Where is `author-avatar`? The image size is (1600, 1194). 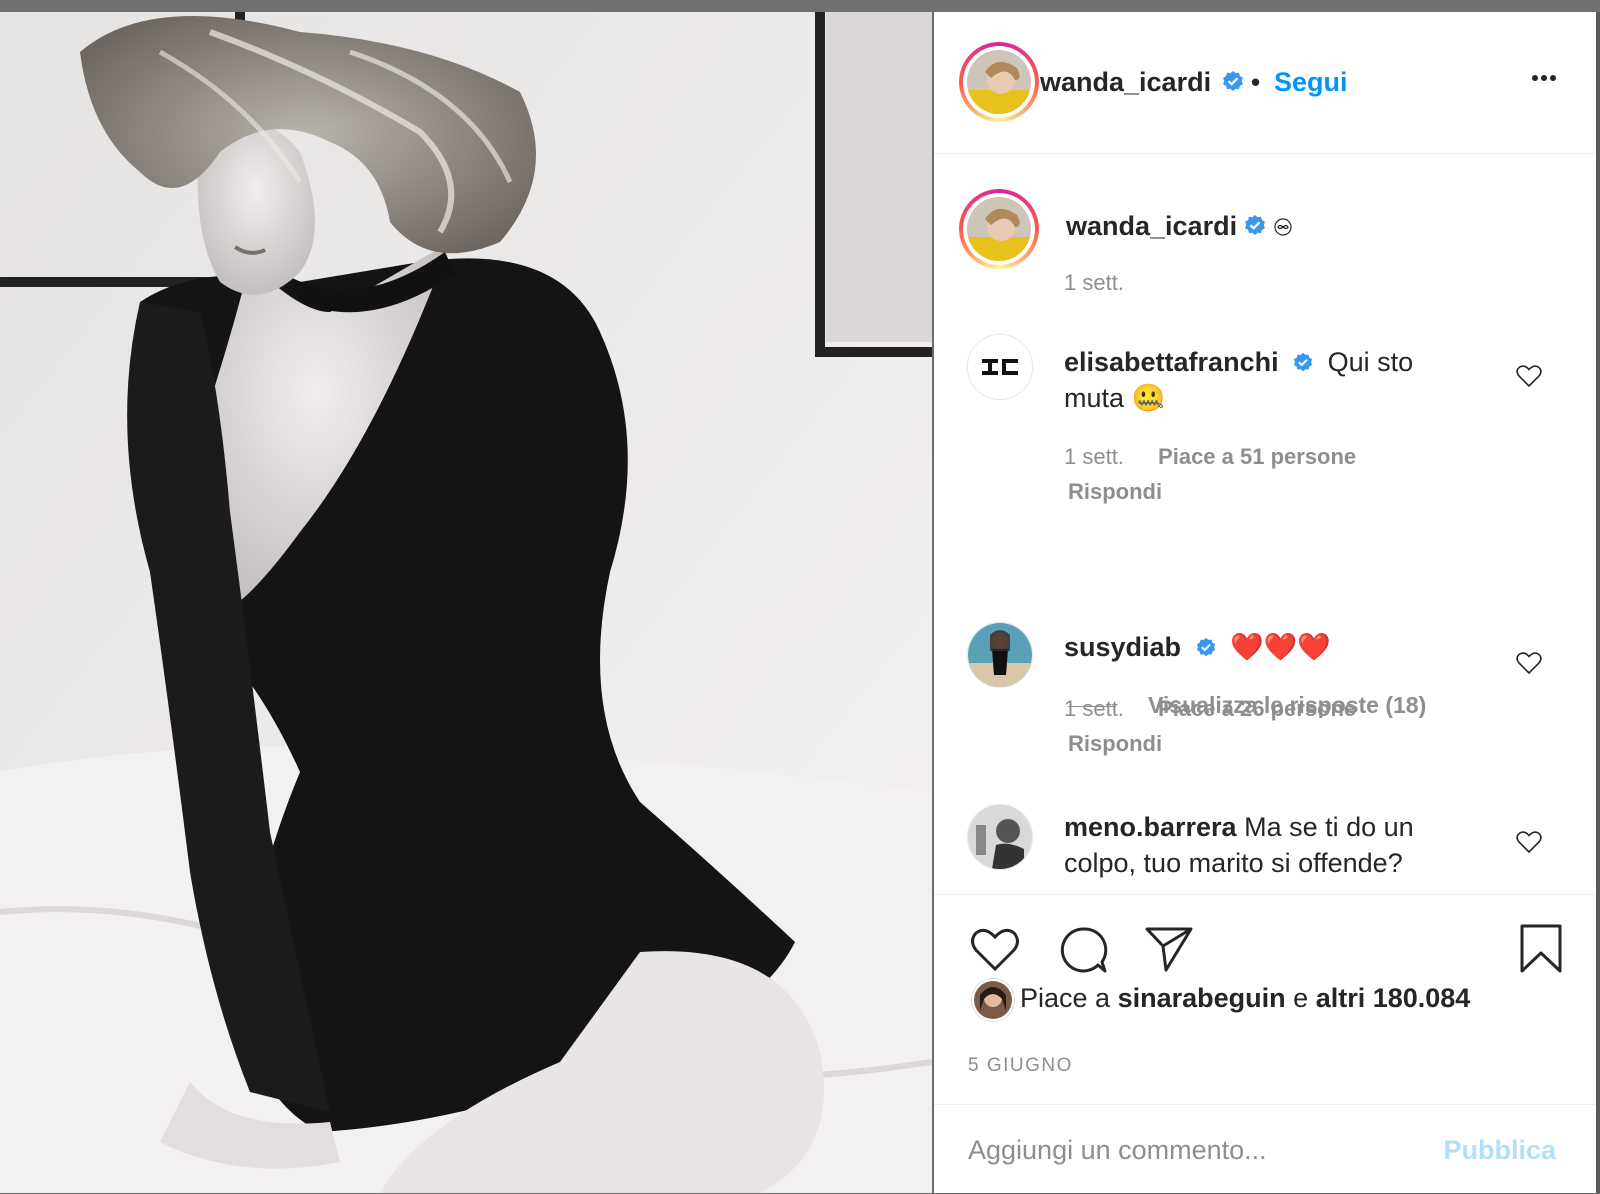
author-avatar is located at coordinates (999, 82).